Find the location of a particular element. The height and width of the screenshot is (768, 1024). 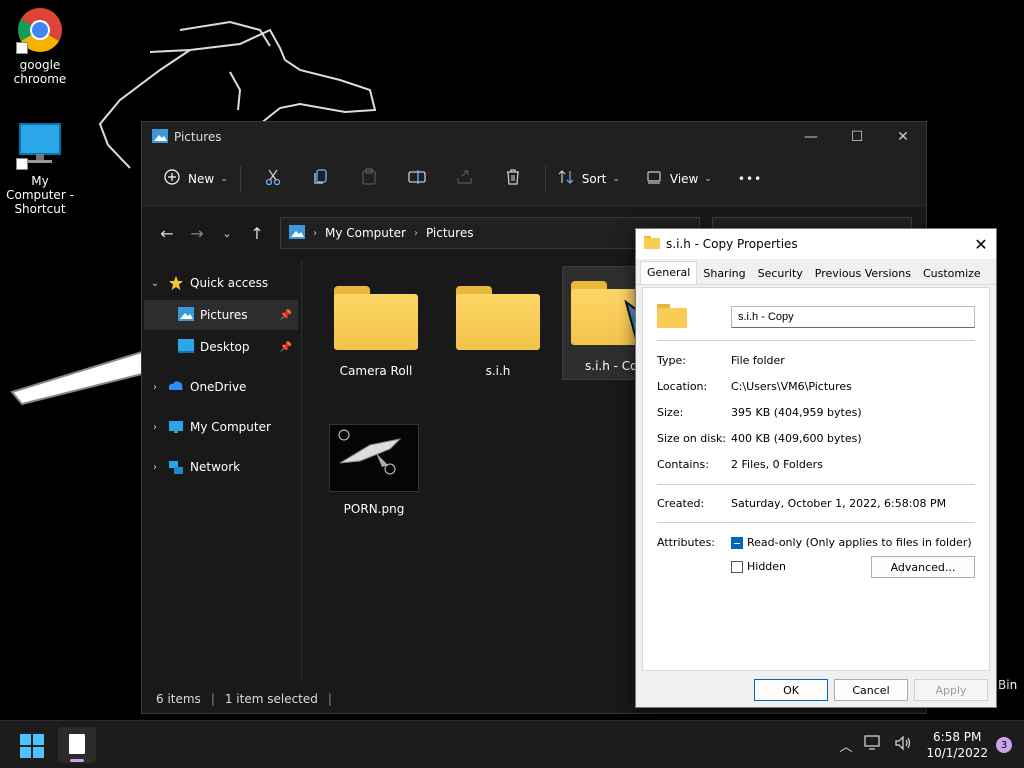

file-item-sih: s.i.h is located at coordinates (498, 326).